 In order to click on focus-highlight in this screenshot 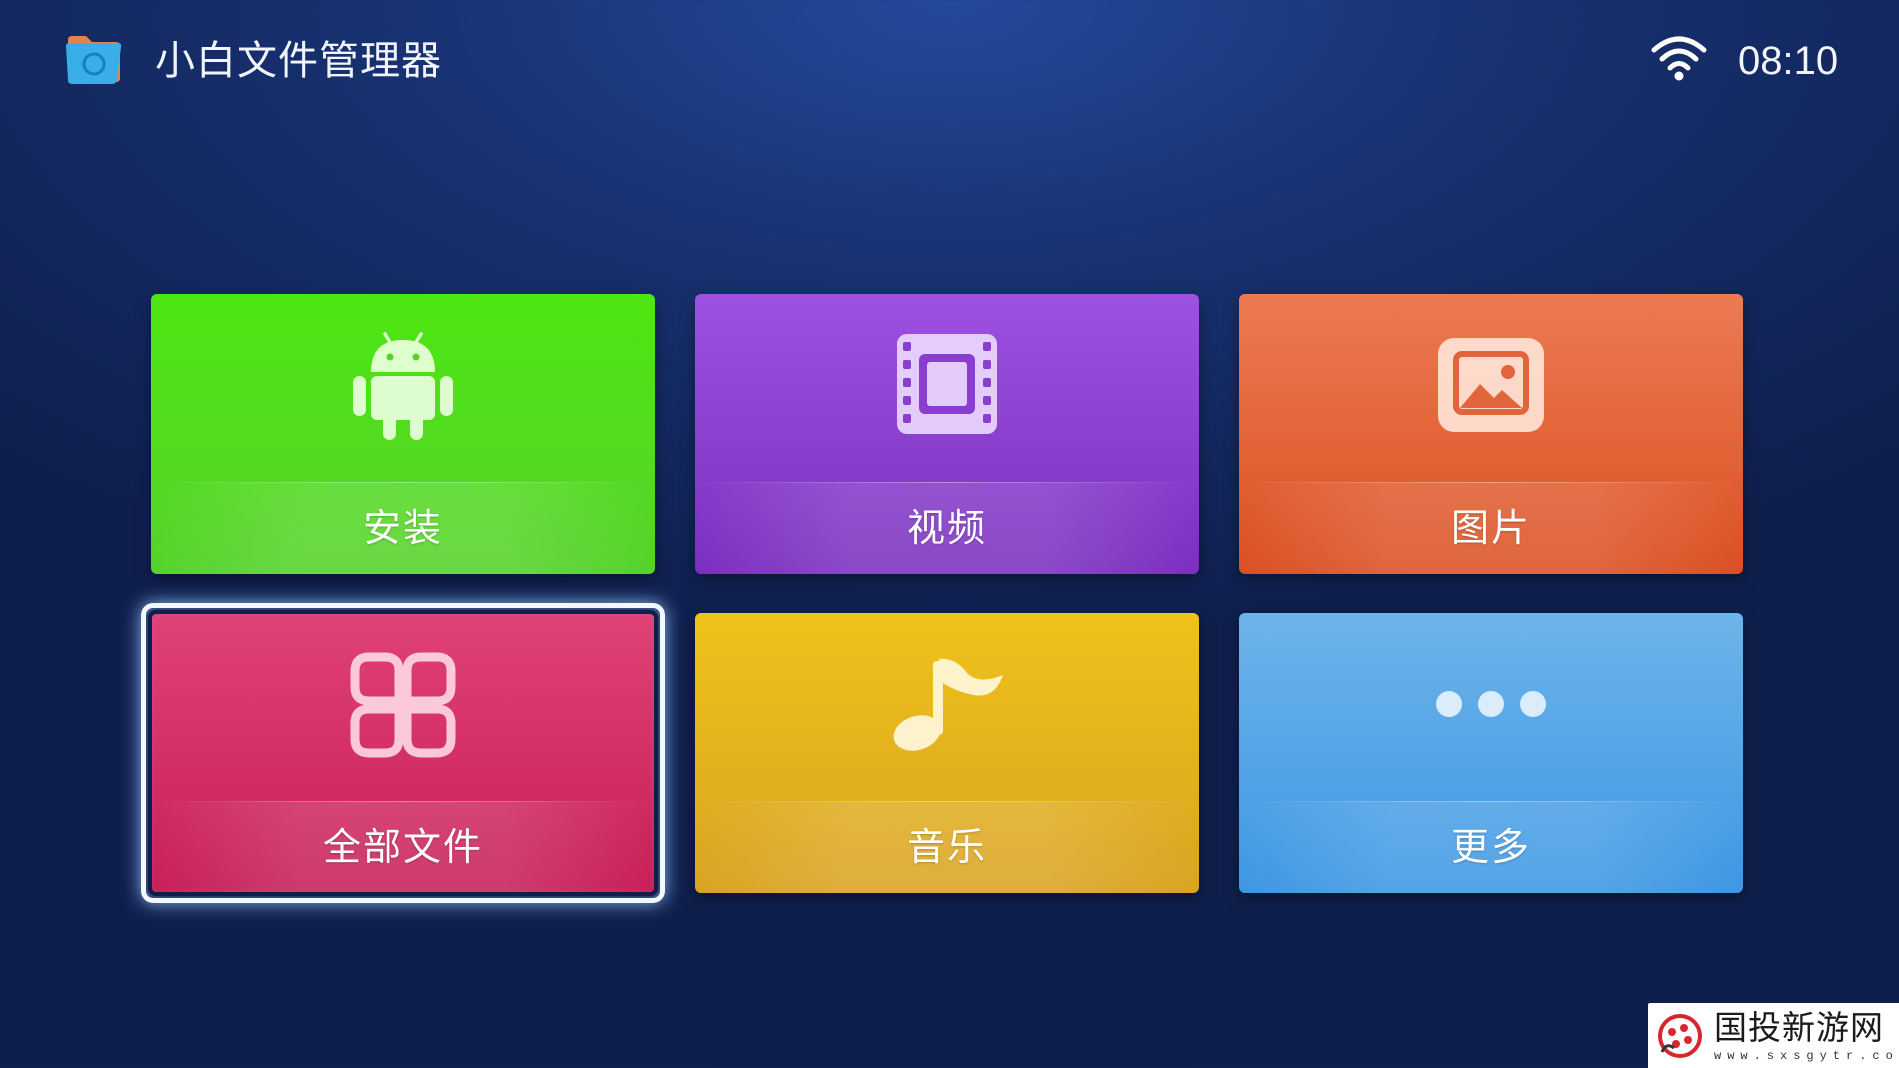, I will do `click(403, 753)`.